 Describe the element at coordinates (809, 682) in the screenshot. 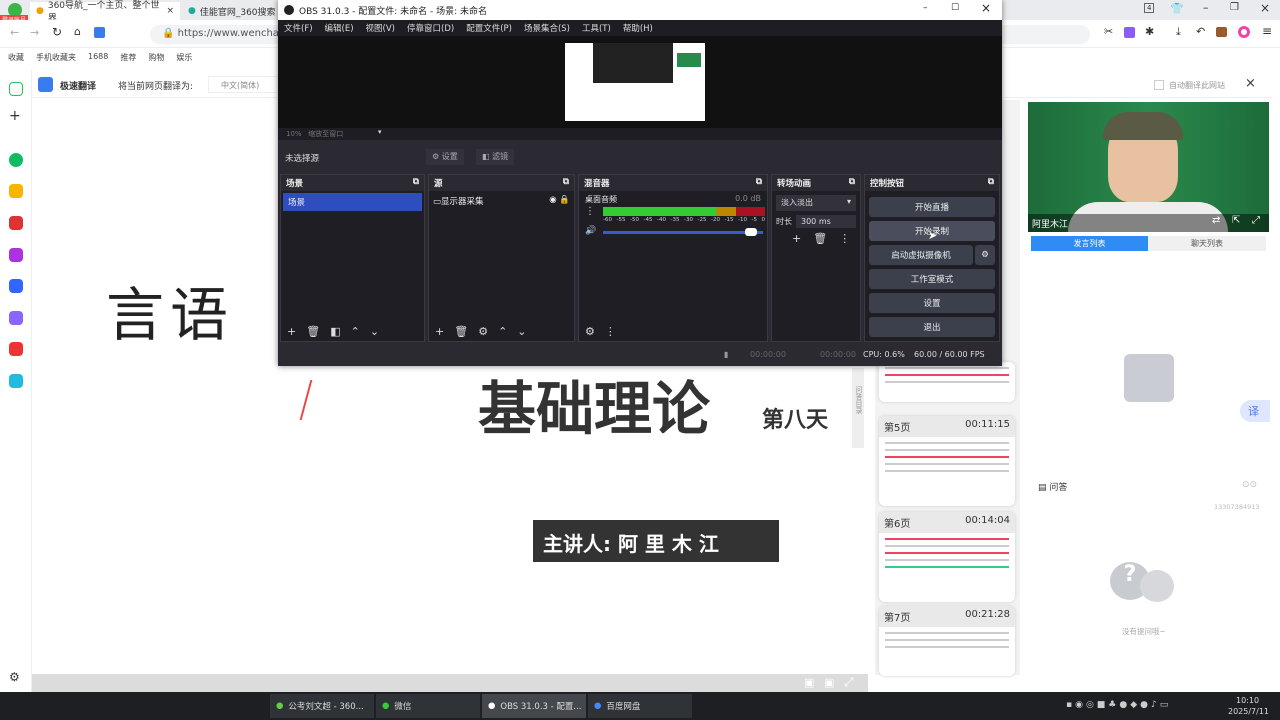

I see `screenshot-icon: ▣` at that location.